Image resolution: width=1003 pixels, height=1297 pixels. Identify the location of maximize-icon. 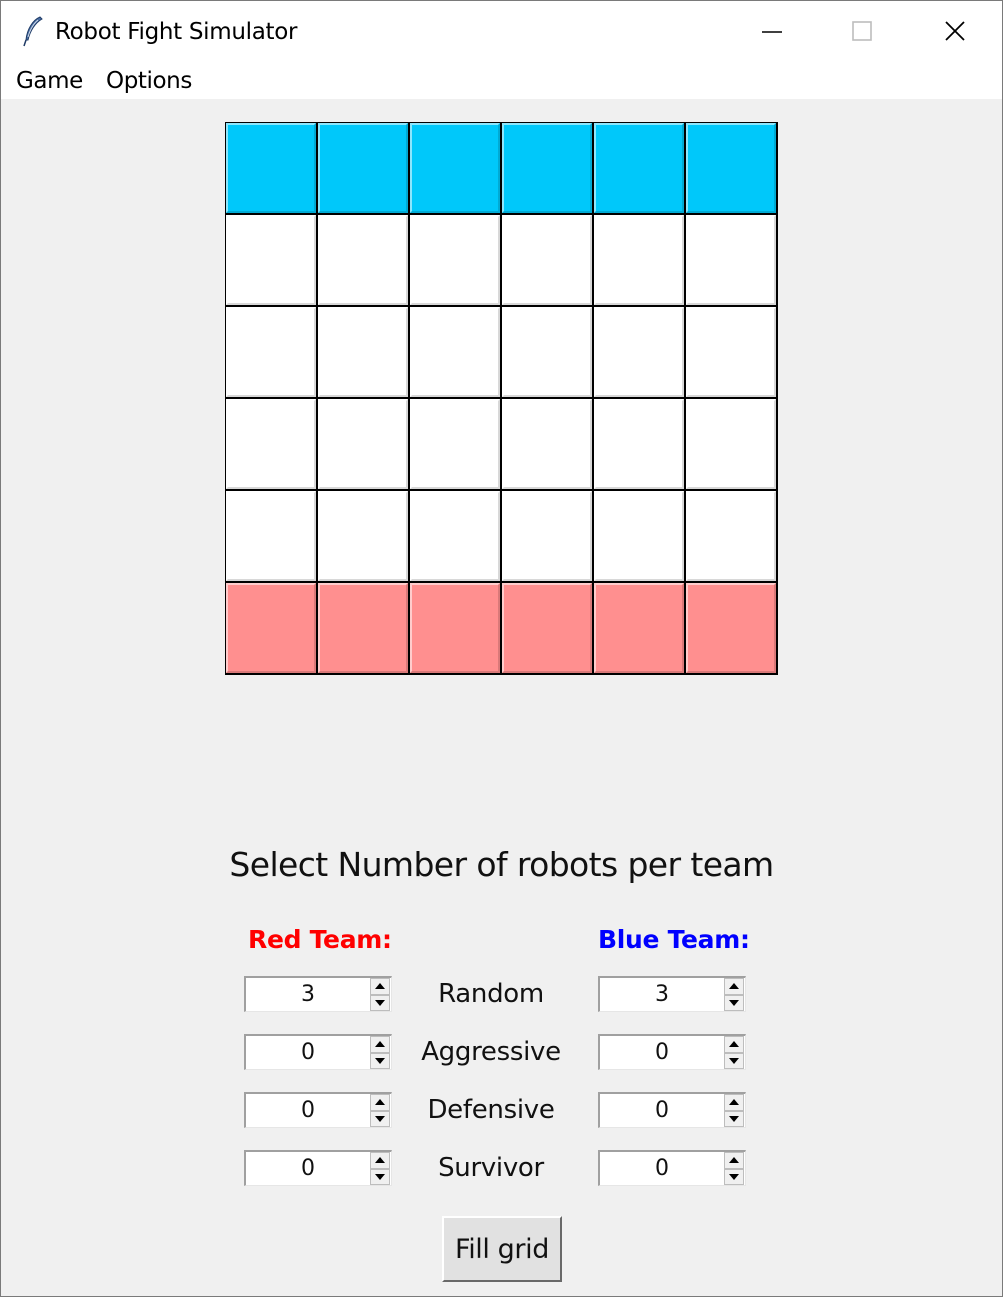
(862, 32).